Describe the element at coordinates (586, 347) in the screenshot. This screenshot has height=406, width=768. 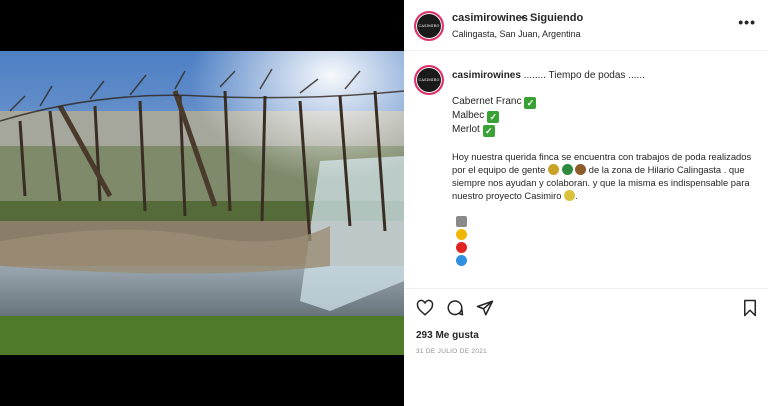
I see `post-footer: 293 Me gusta 31 DE JULIO DE 2021` at that location.